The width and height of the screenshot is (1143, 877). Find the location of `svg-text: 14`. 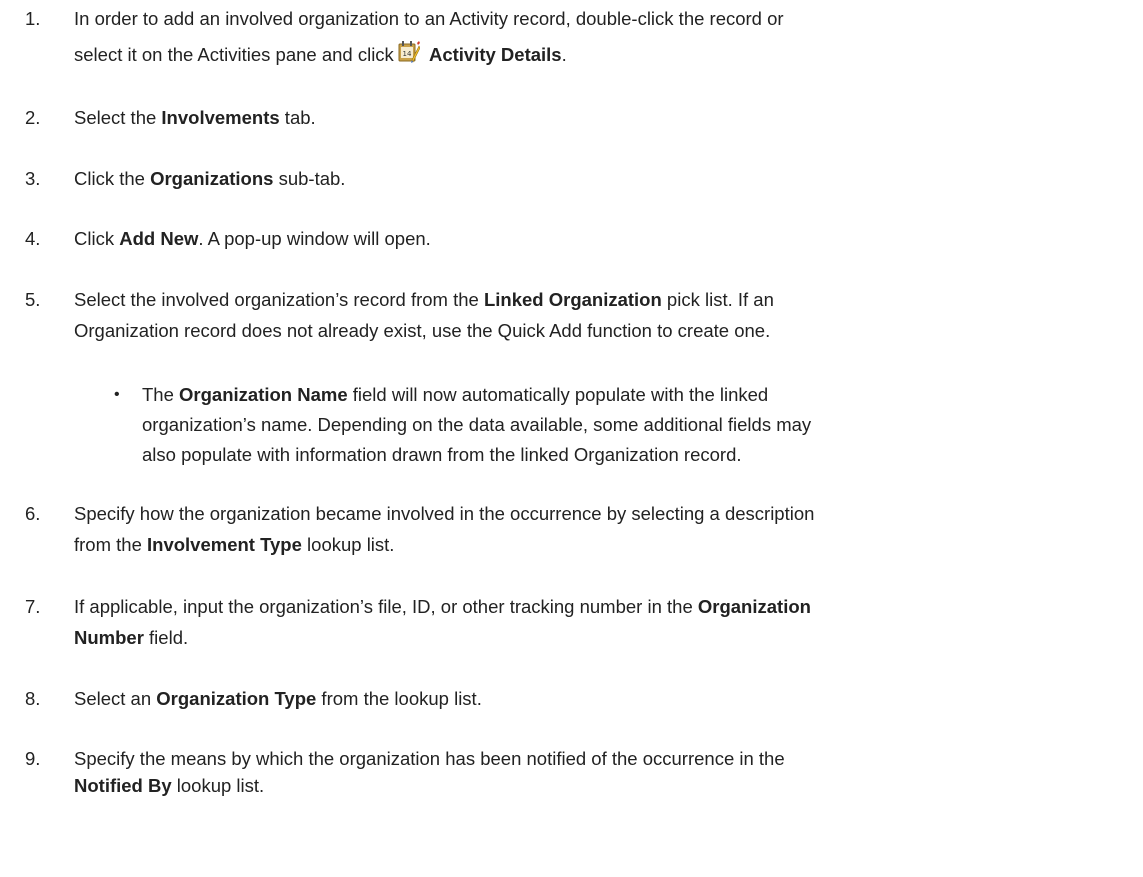

svg-text: 14 is located at coordinates (406, 54).